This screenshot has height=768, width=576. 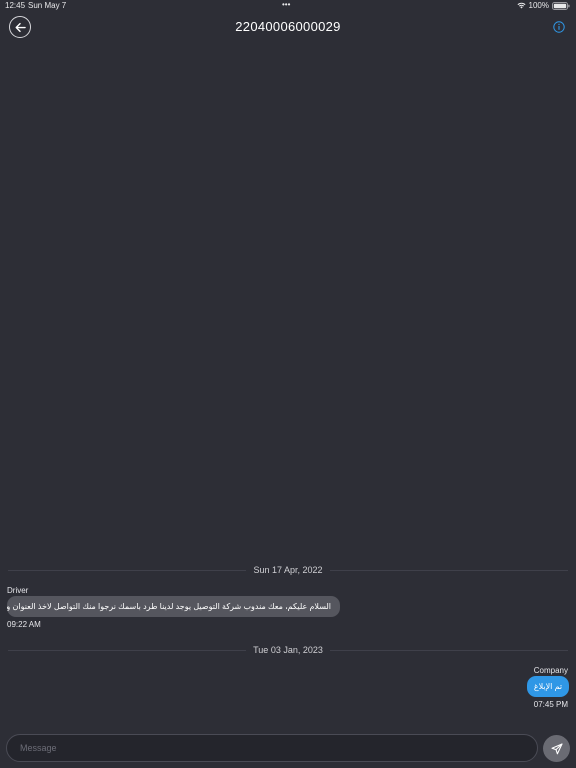 I want to click on message-sender: Company, so click(x=550, y=670).